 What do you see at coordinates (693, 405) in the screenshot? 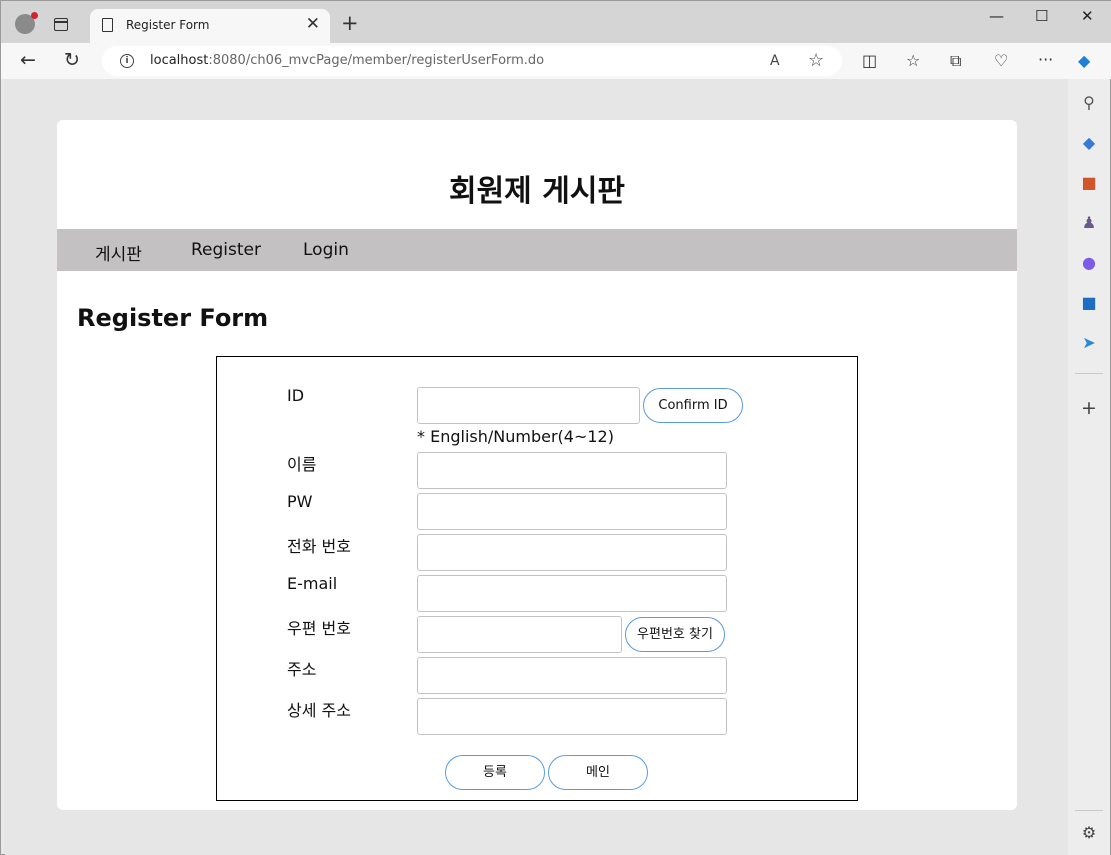
I see `confirm-id-button: Confirm ID` at bounding box center [693, 405].